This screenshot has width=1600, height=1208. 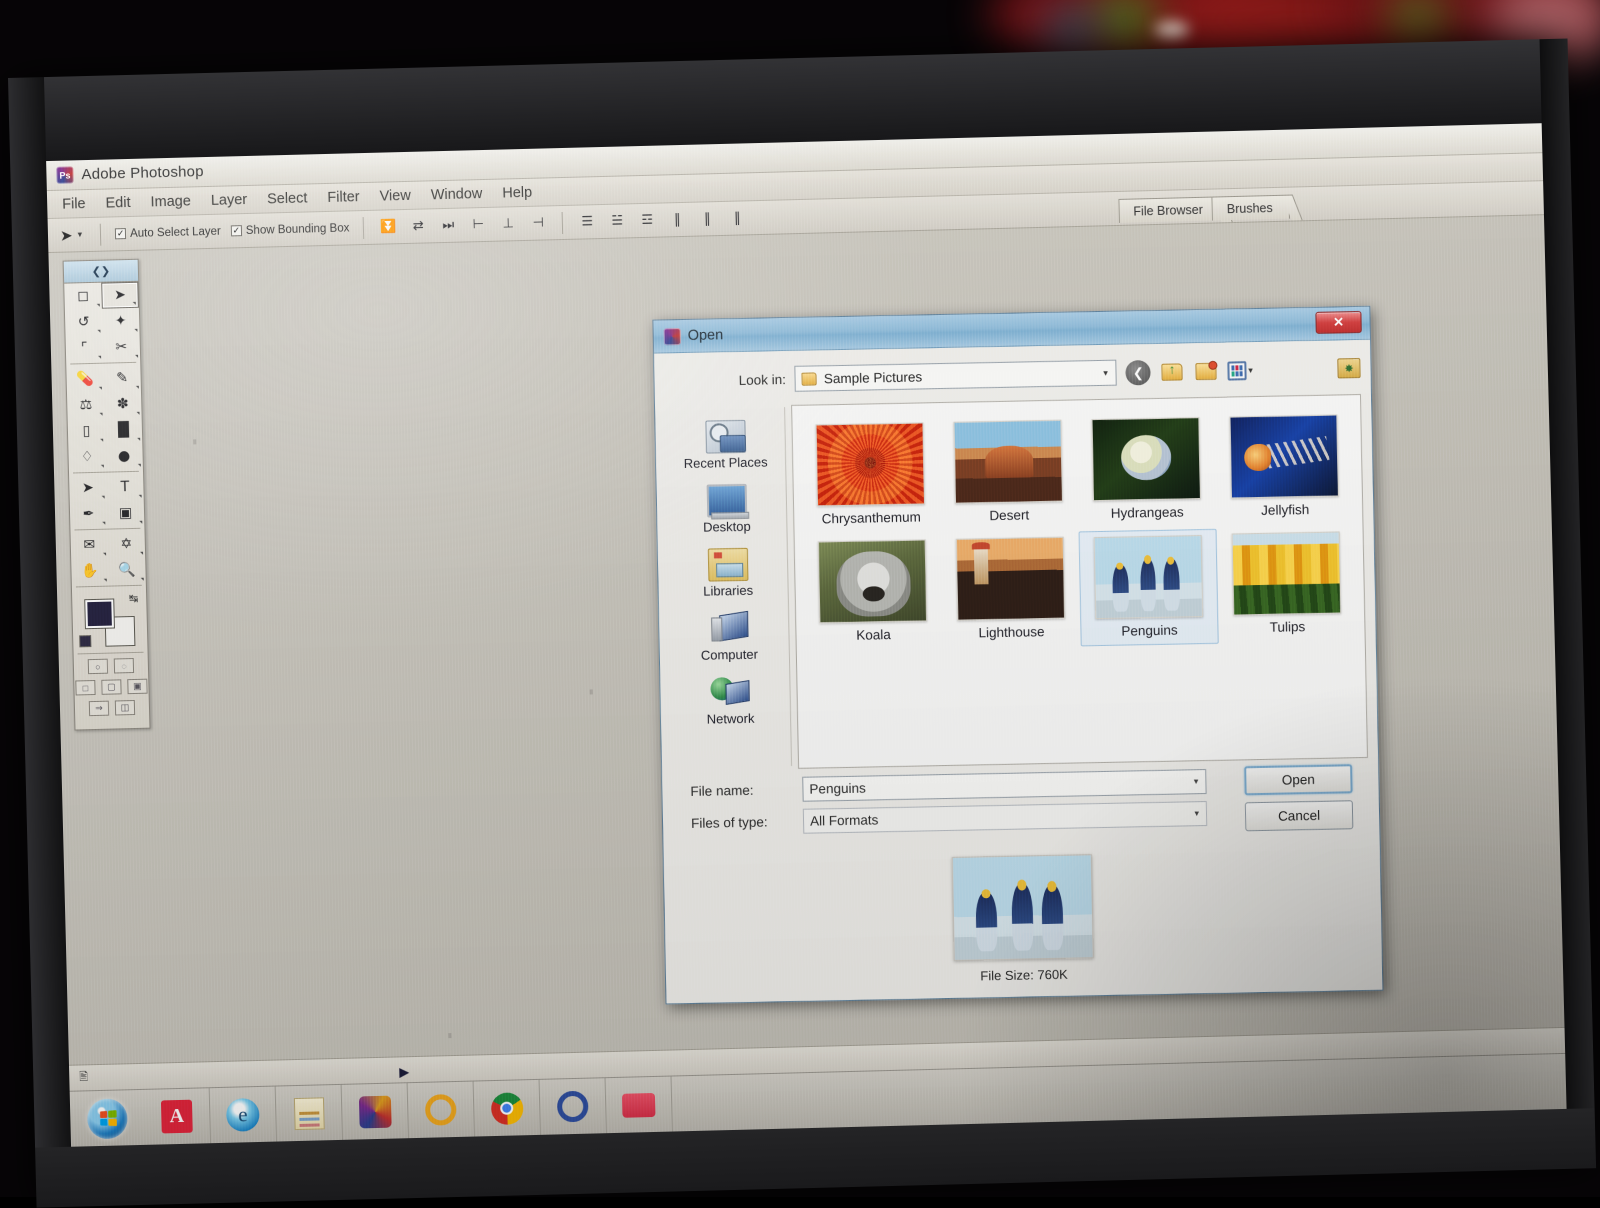 What do you see at coordinates (707, 219) in the screenshot?
I see `distribute-horizontal-centers-button: ‖` at bounding box center [707, 219].